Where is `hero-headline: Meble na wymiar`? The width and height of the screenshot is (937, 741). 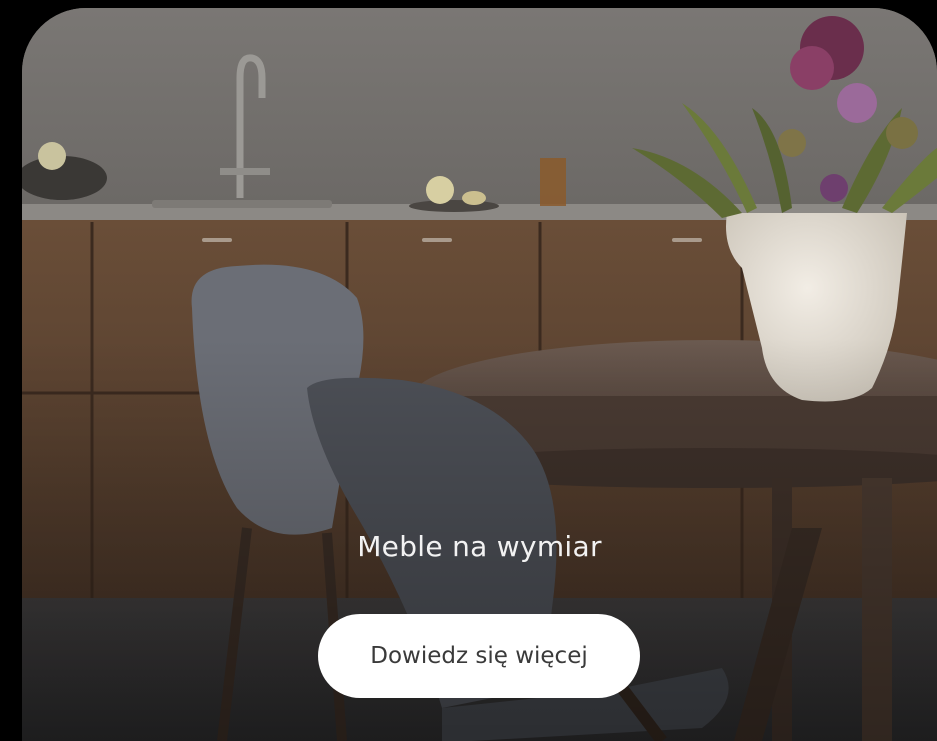
hero-headline: Meble na wymiar is located at coordinates (479, 546).